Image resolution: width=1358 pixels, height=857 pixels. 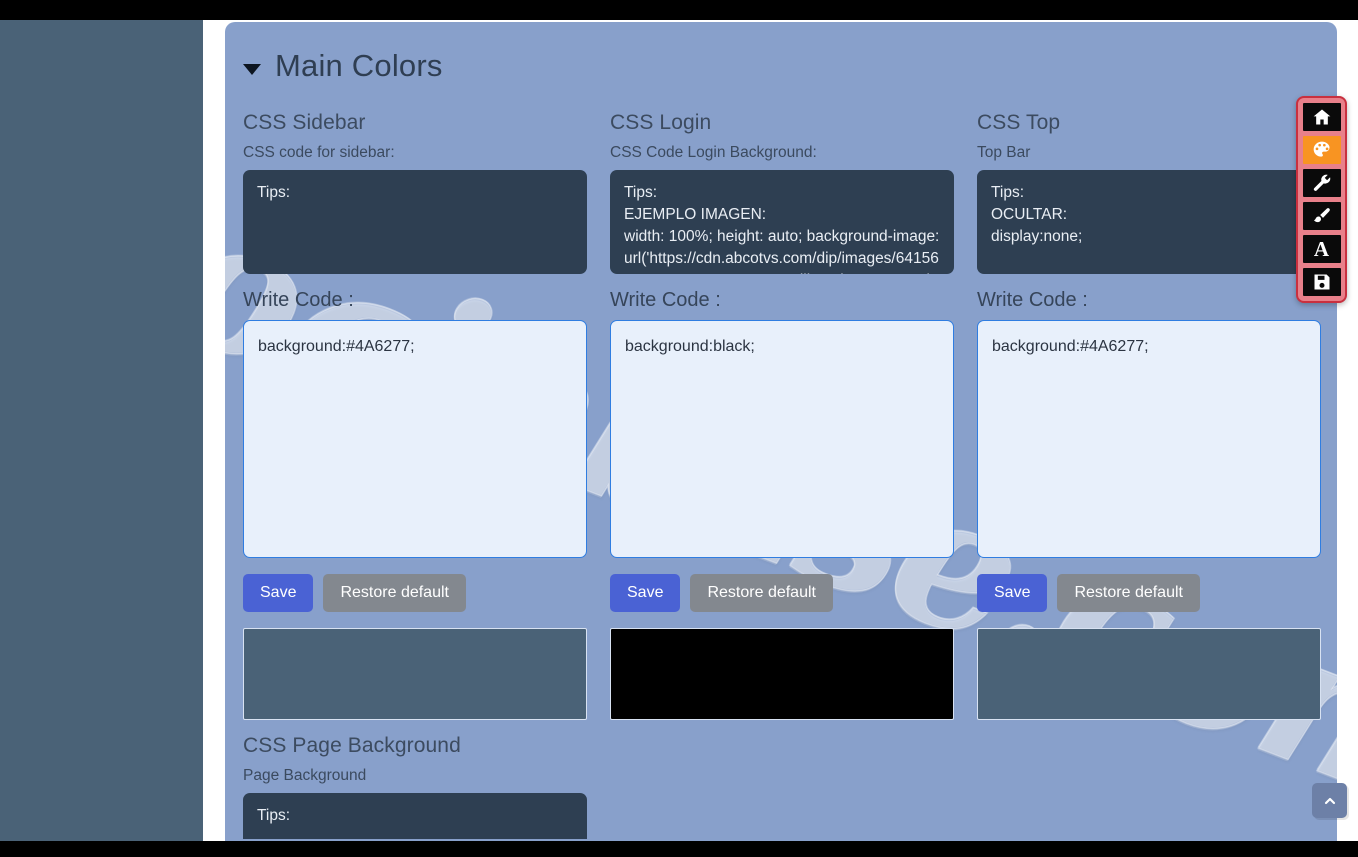 I want to click on font-letter-a-icon: A, so click(x=1321, y=249).